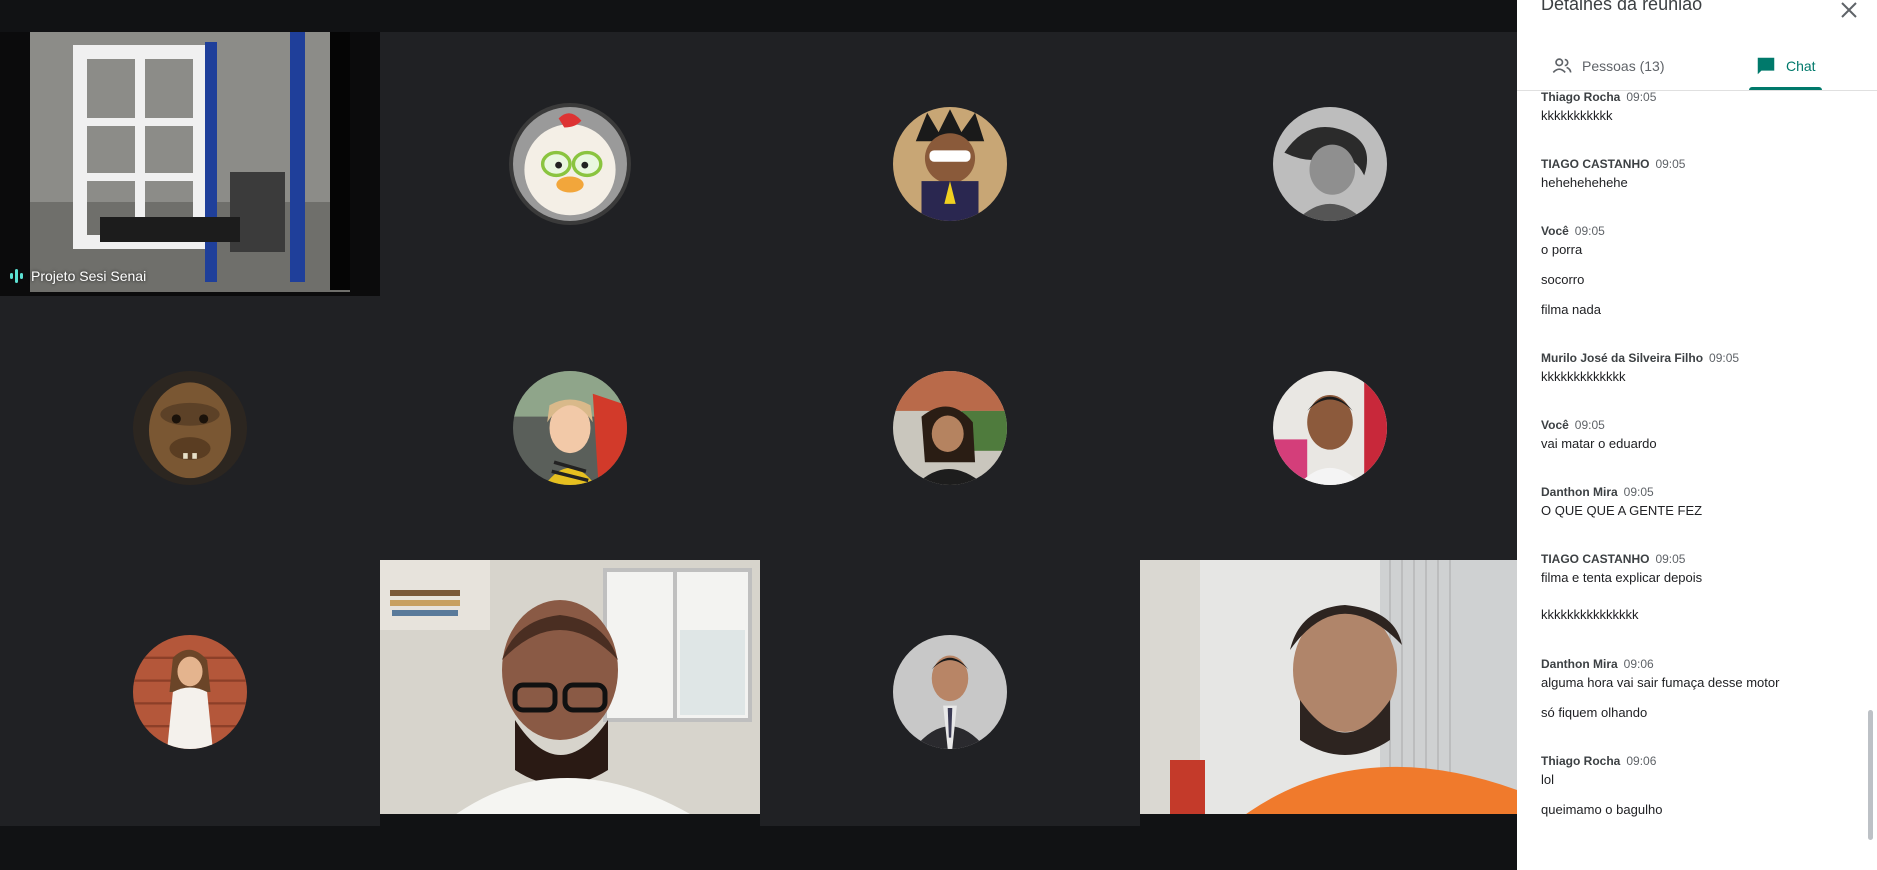 Image resolution: width=1877 pixels, height=870 pixels. Describe the element at coordinates (1590, 614) in the screenshot. I see `message-text: kkkkkkkkkkkkkkk` at that location.